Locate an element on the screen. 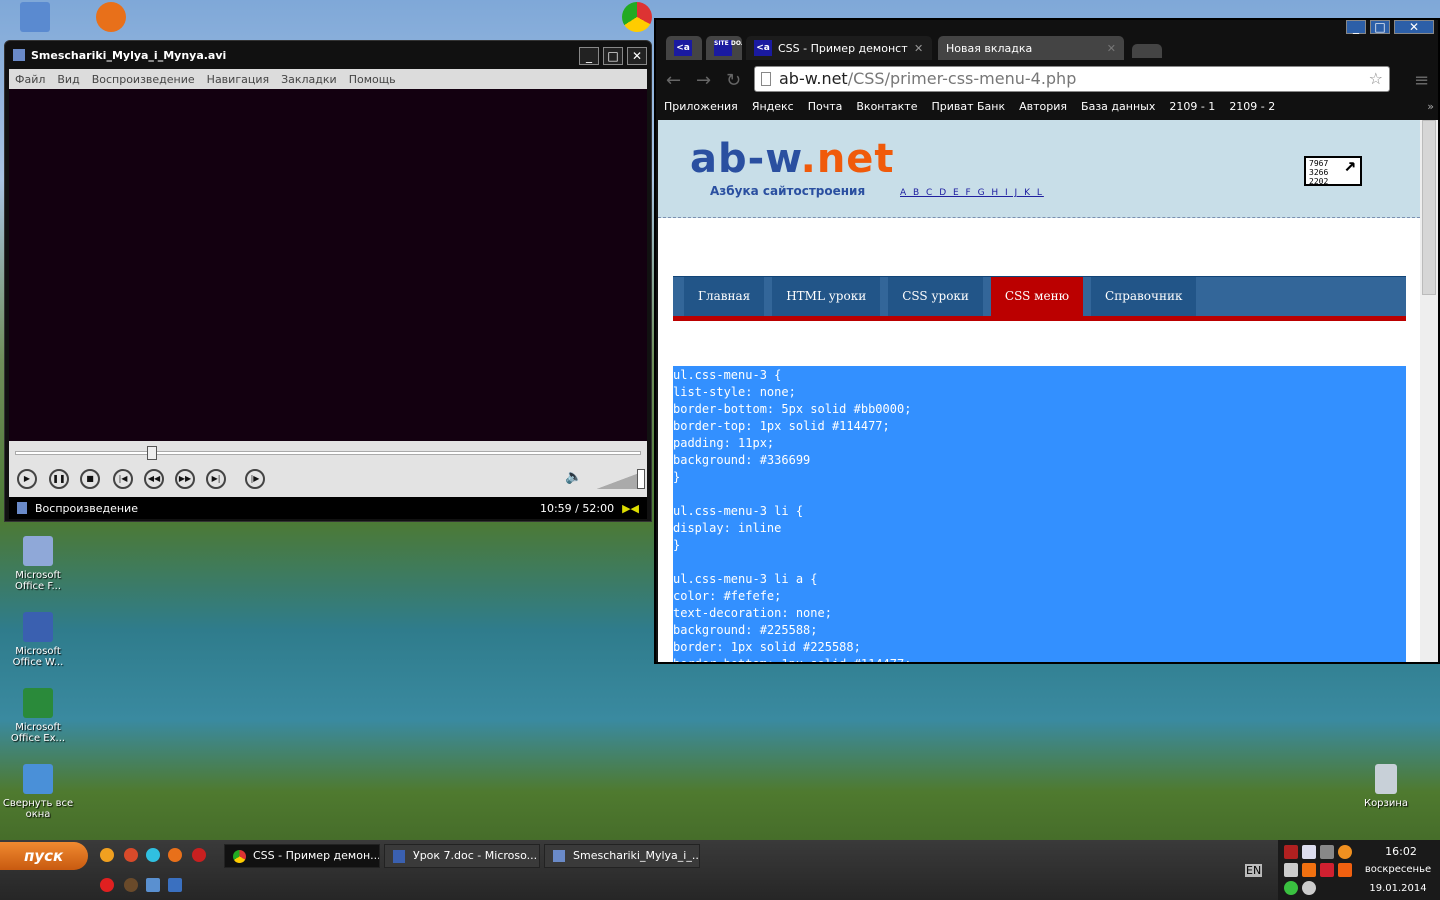  previous-button: |◀ is located at coordinates (123, 479).